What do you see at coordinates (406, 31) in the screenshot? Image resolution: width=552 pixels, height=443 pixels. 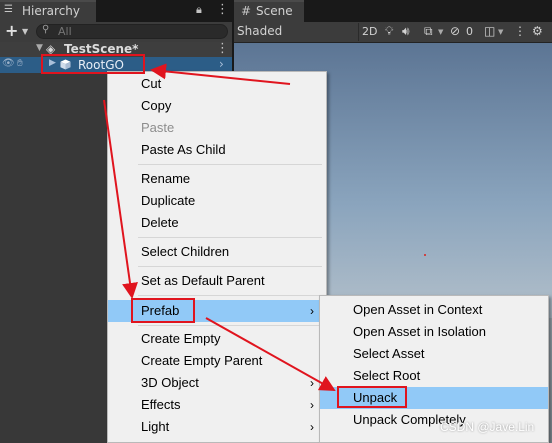 I see `audio-icon: 🔊︎` at bounding box center [406, 31].